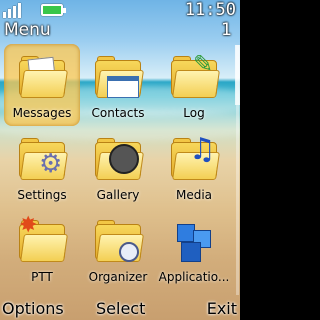 This screenshot has height=320, width=320. I want to click on clock: 11:50, so click(210, 10).